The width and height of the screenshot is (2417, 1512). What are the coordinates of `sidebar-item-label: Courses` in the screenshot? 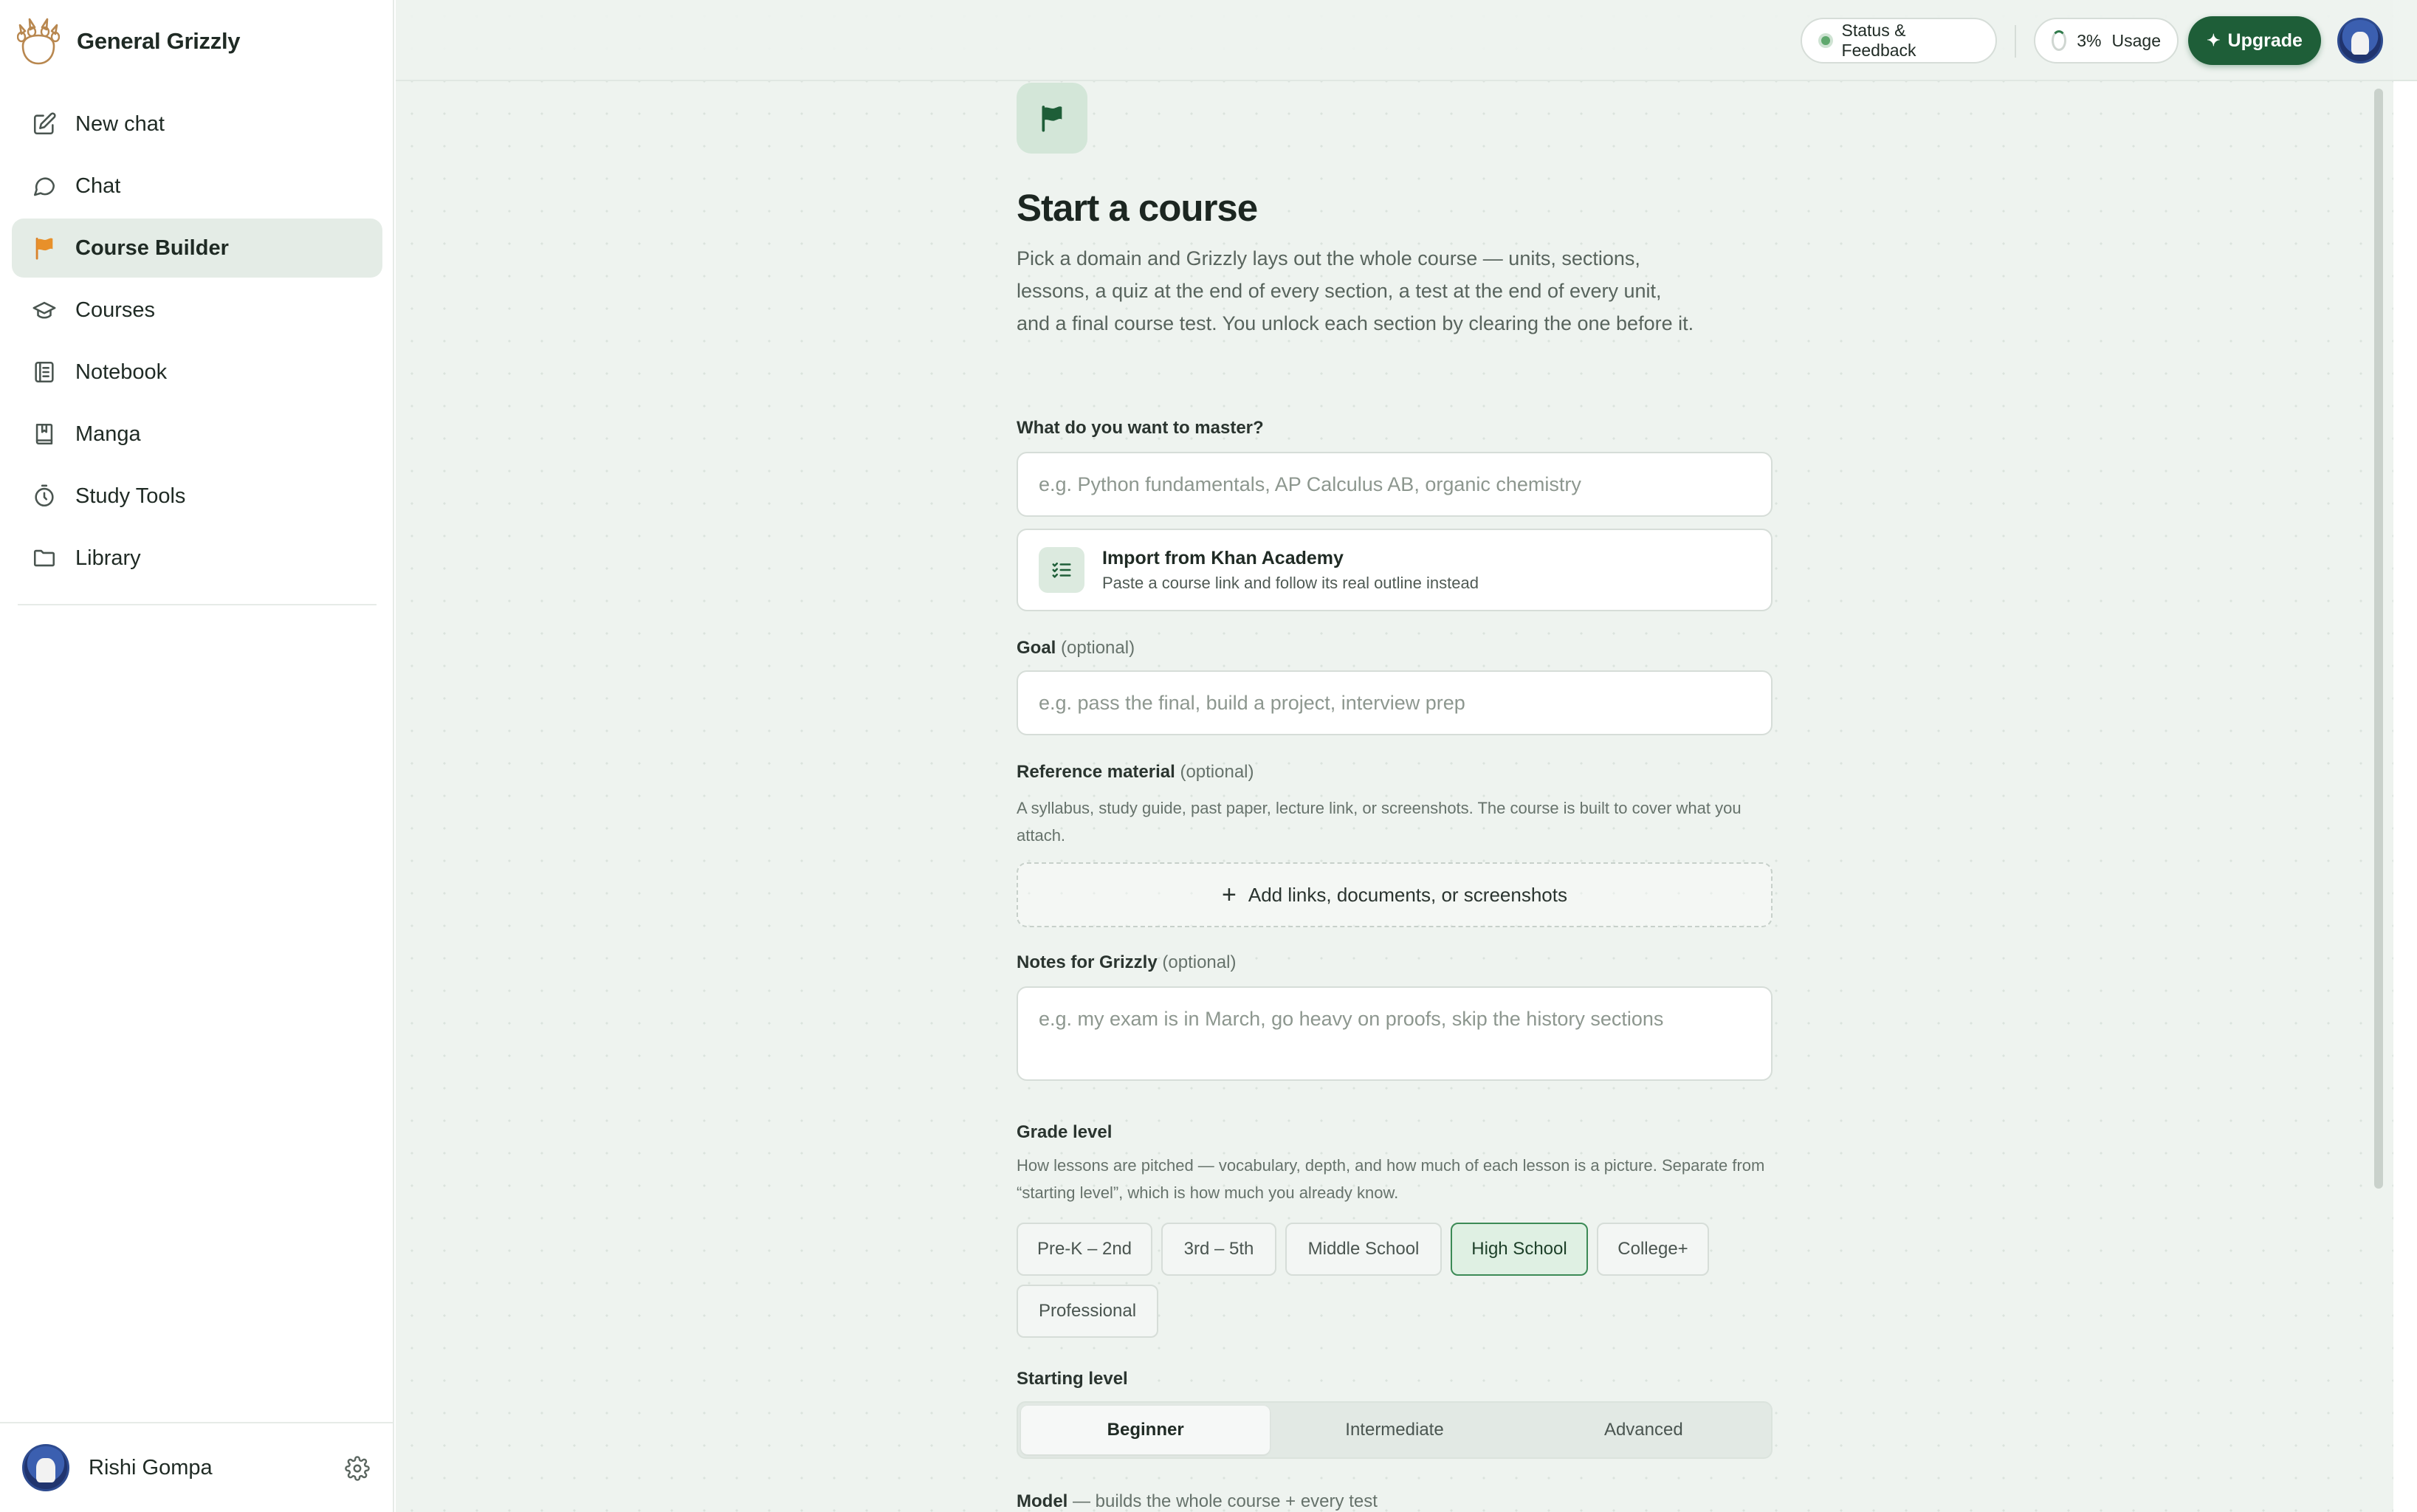 It's located at (115, 310).